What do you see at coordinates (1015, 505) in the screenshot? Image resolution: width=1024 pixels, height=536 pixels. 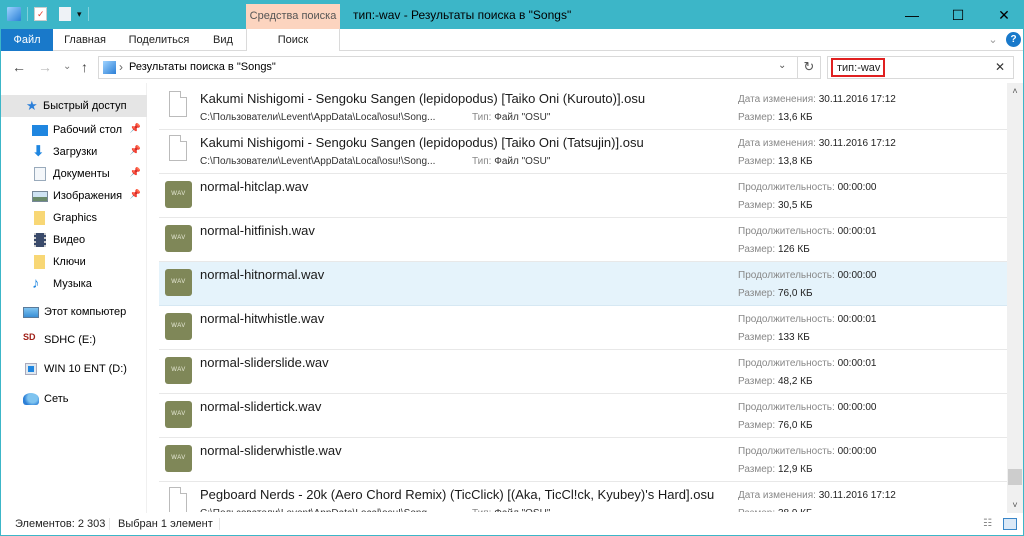 I see `scroll-down-button: ˅` at bounding box center [1015, 505].